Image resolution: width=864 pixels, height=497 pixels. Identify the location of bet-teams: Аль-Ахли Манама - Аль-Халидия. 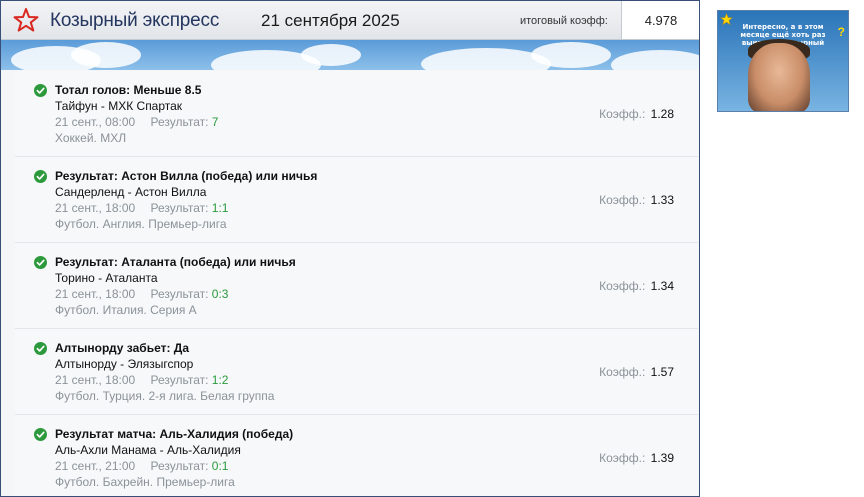
(148, 450).